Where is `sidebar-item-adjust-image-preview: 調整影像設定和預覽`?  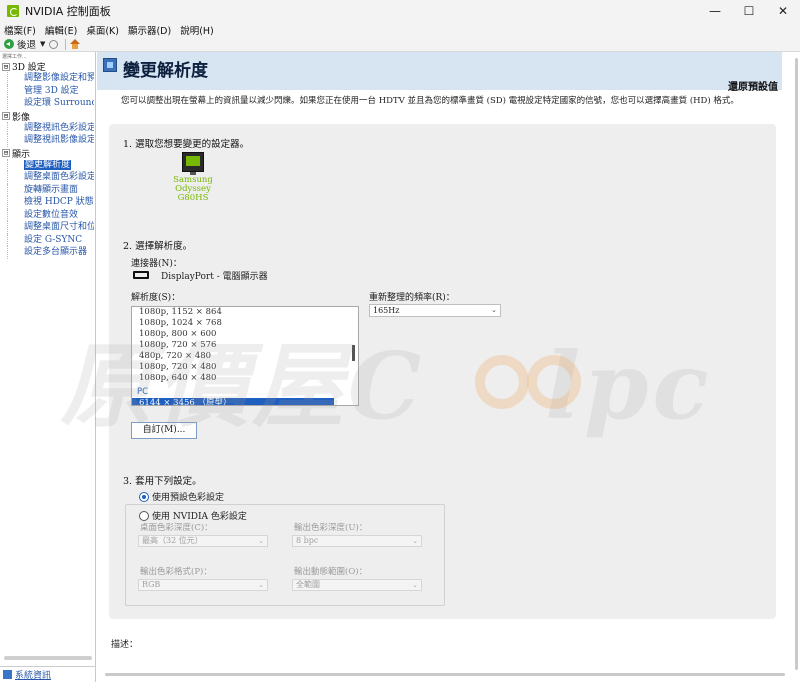
sidebar-item-adjust-image-preview: 調整影像設定和預覽 is located at coordinates (50, 78).